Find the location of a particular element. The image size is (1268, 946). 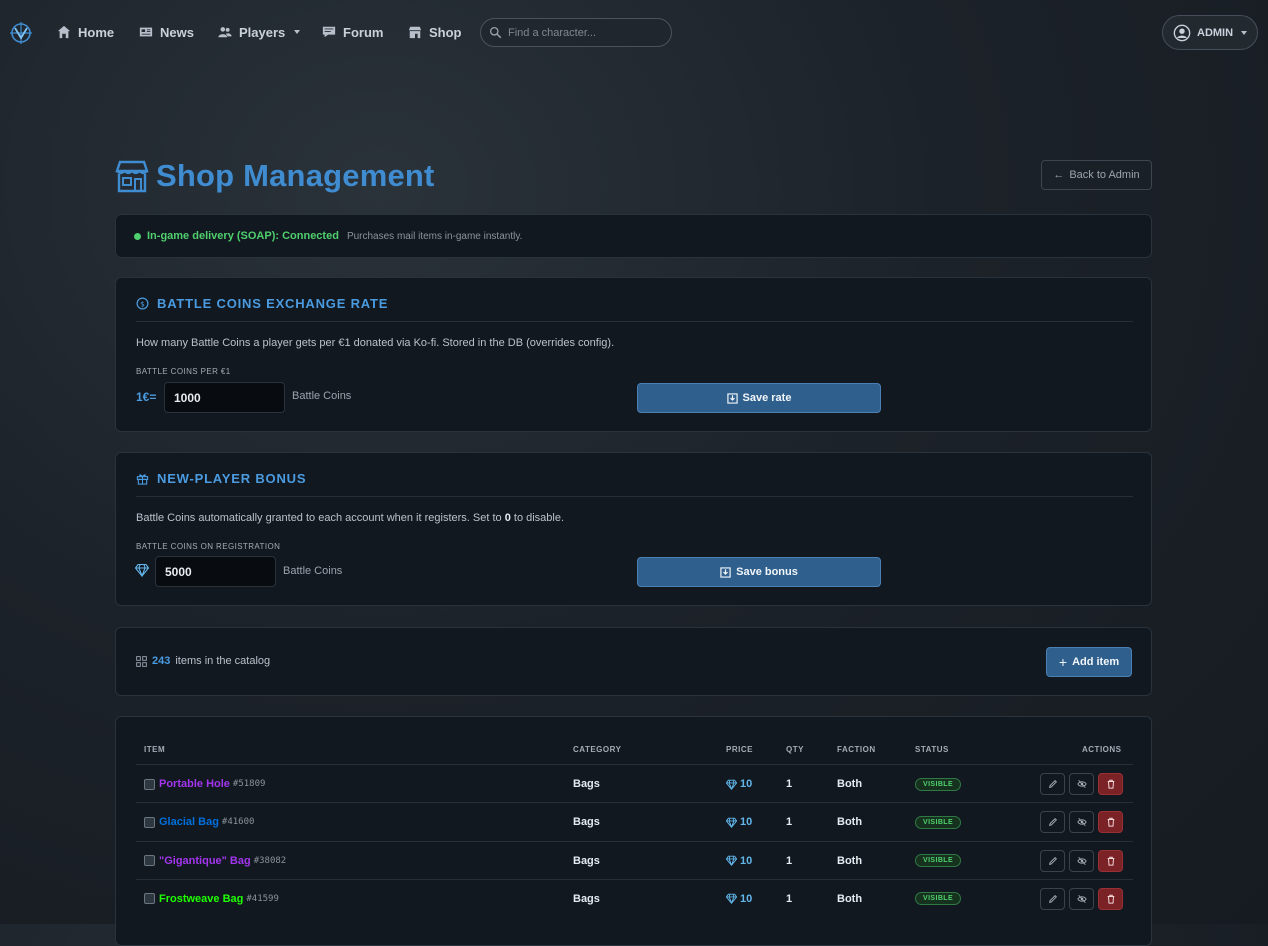

nav-shop: Shop is located at coordinates (435, 32).